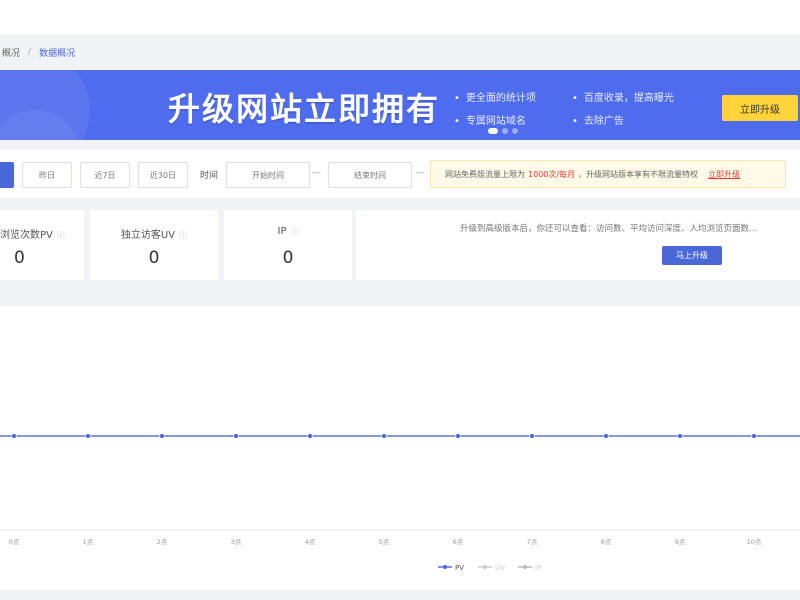 The image size is (800, 600). I want to click on x-tick-label: 0点, so click(14, 542).